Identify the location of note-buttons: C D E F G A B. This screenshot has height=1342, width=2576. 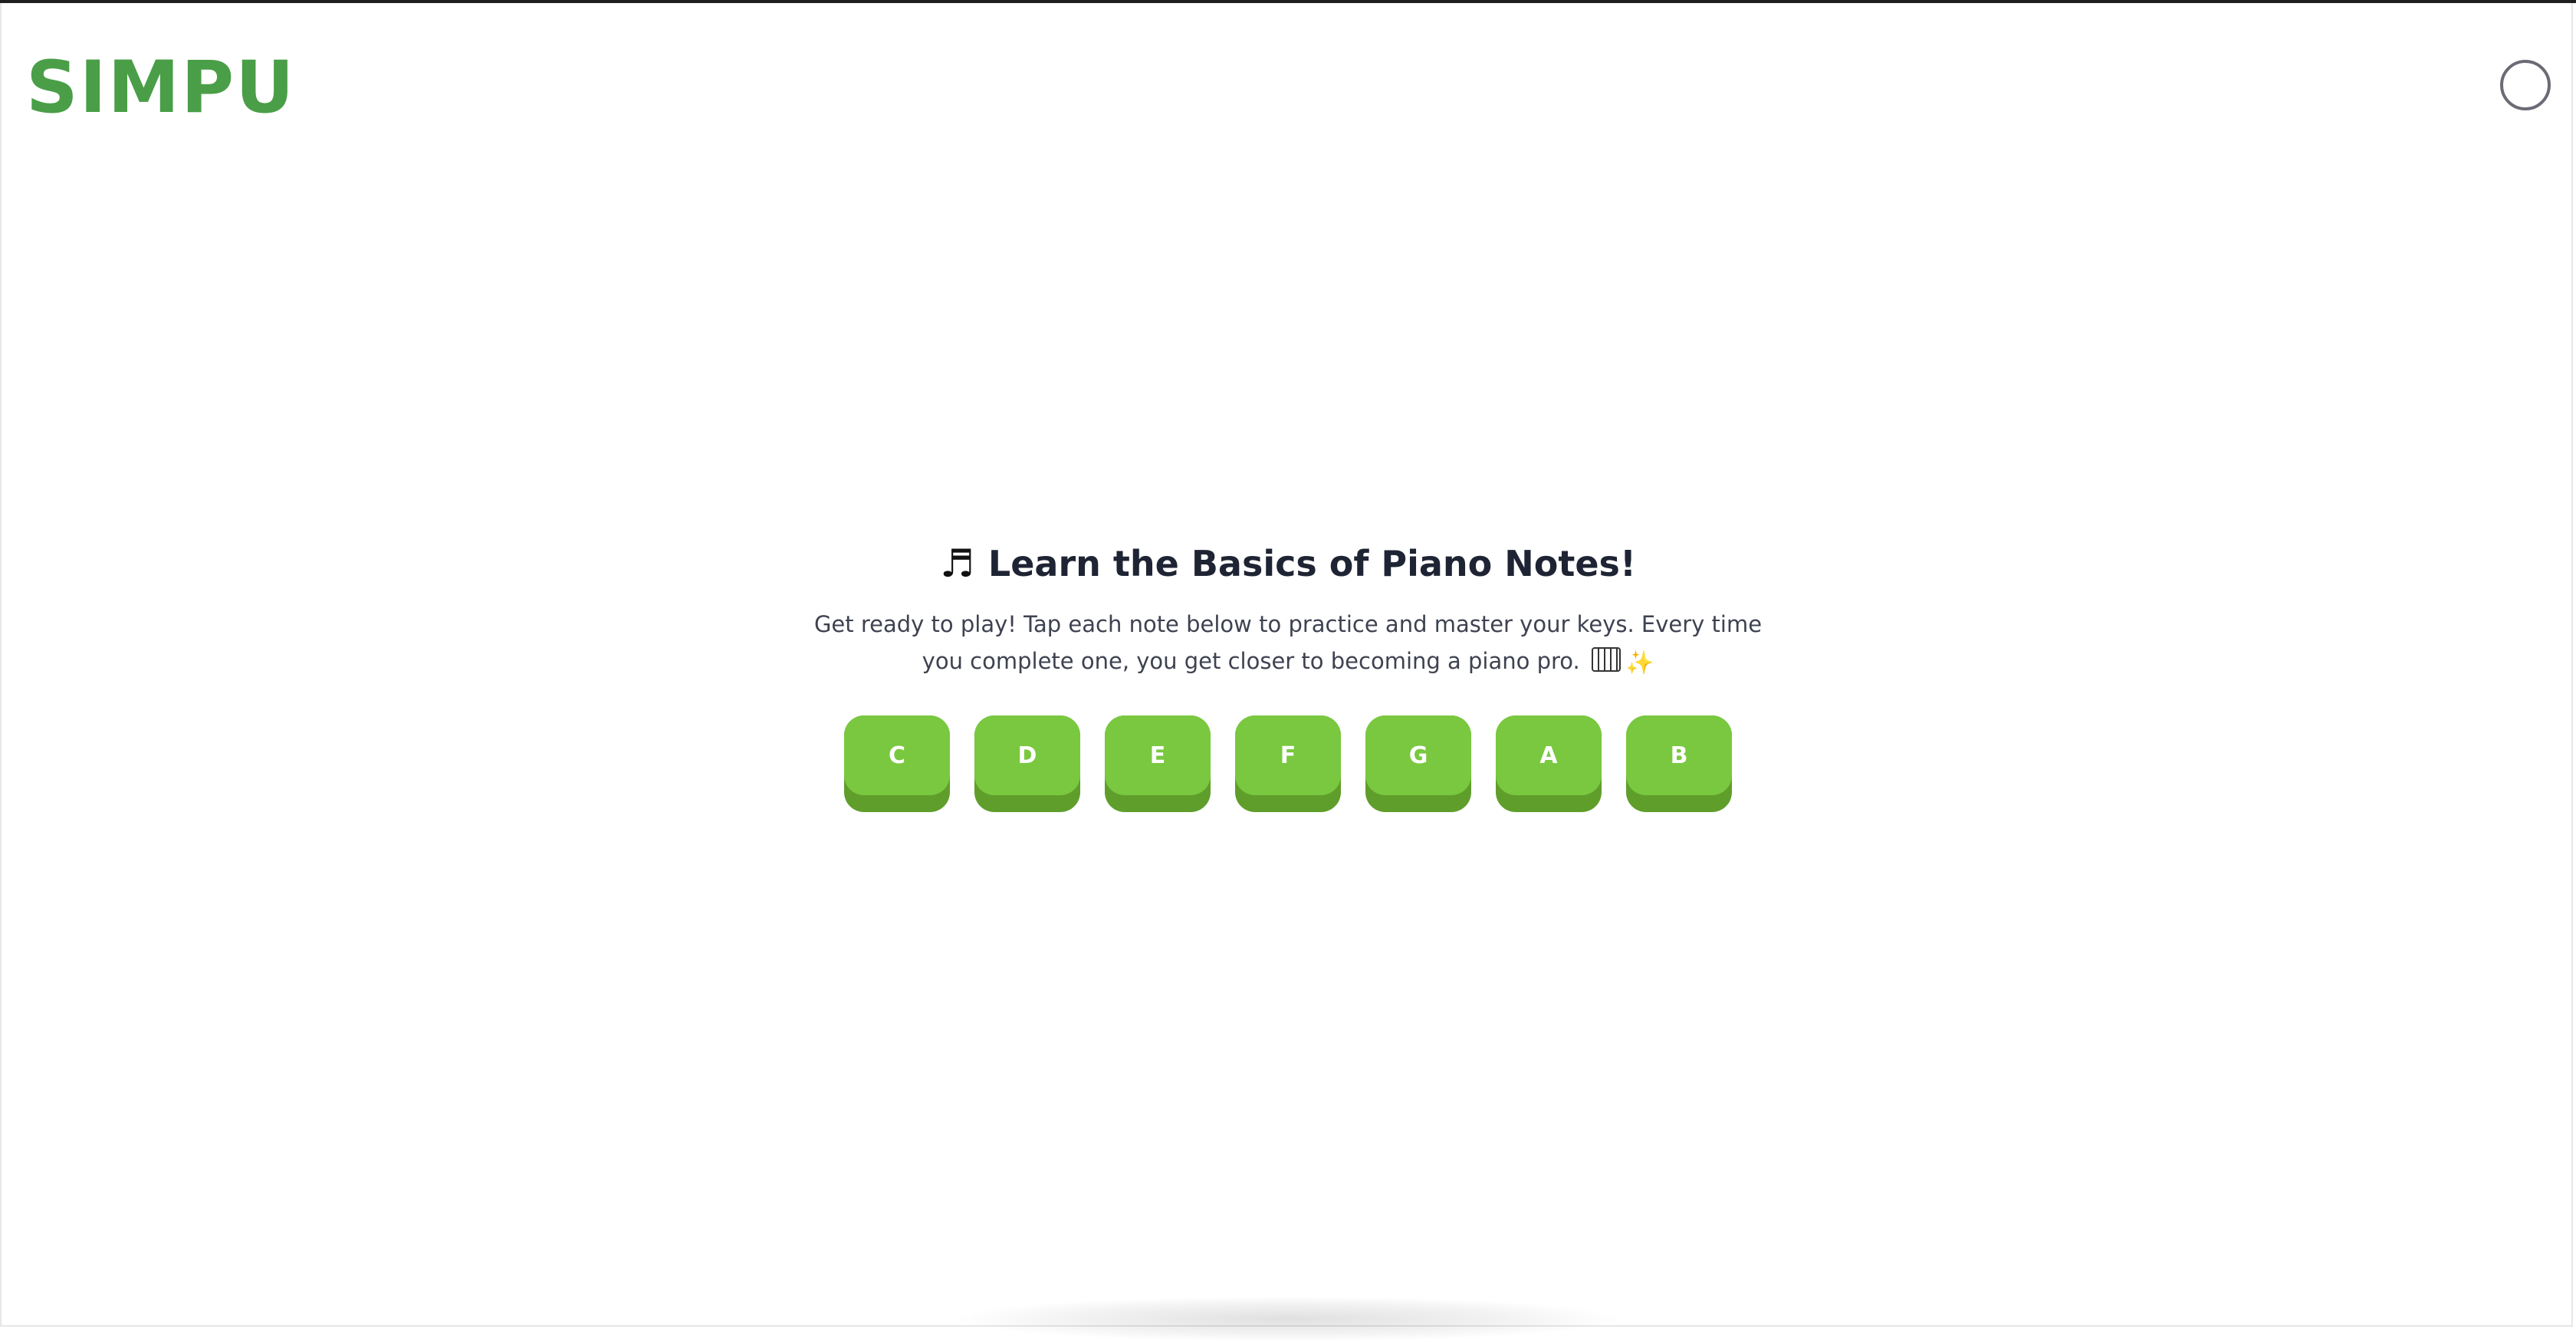
(1288, 763).